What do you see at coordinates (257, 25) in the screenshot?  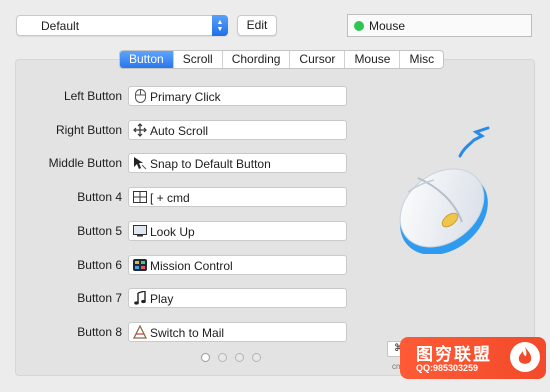 I see `edit-button: Edit` at bounding box center [257, 25].